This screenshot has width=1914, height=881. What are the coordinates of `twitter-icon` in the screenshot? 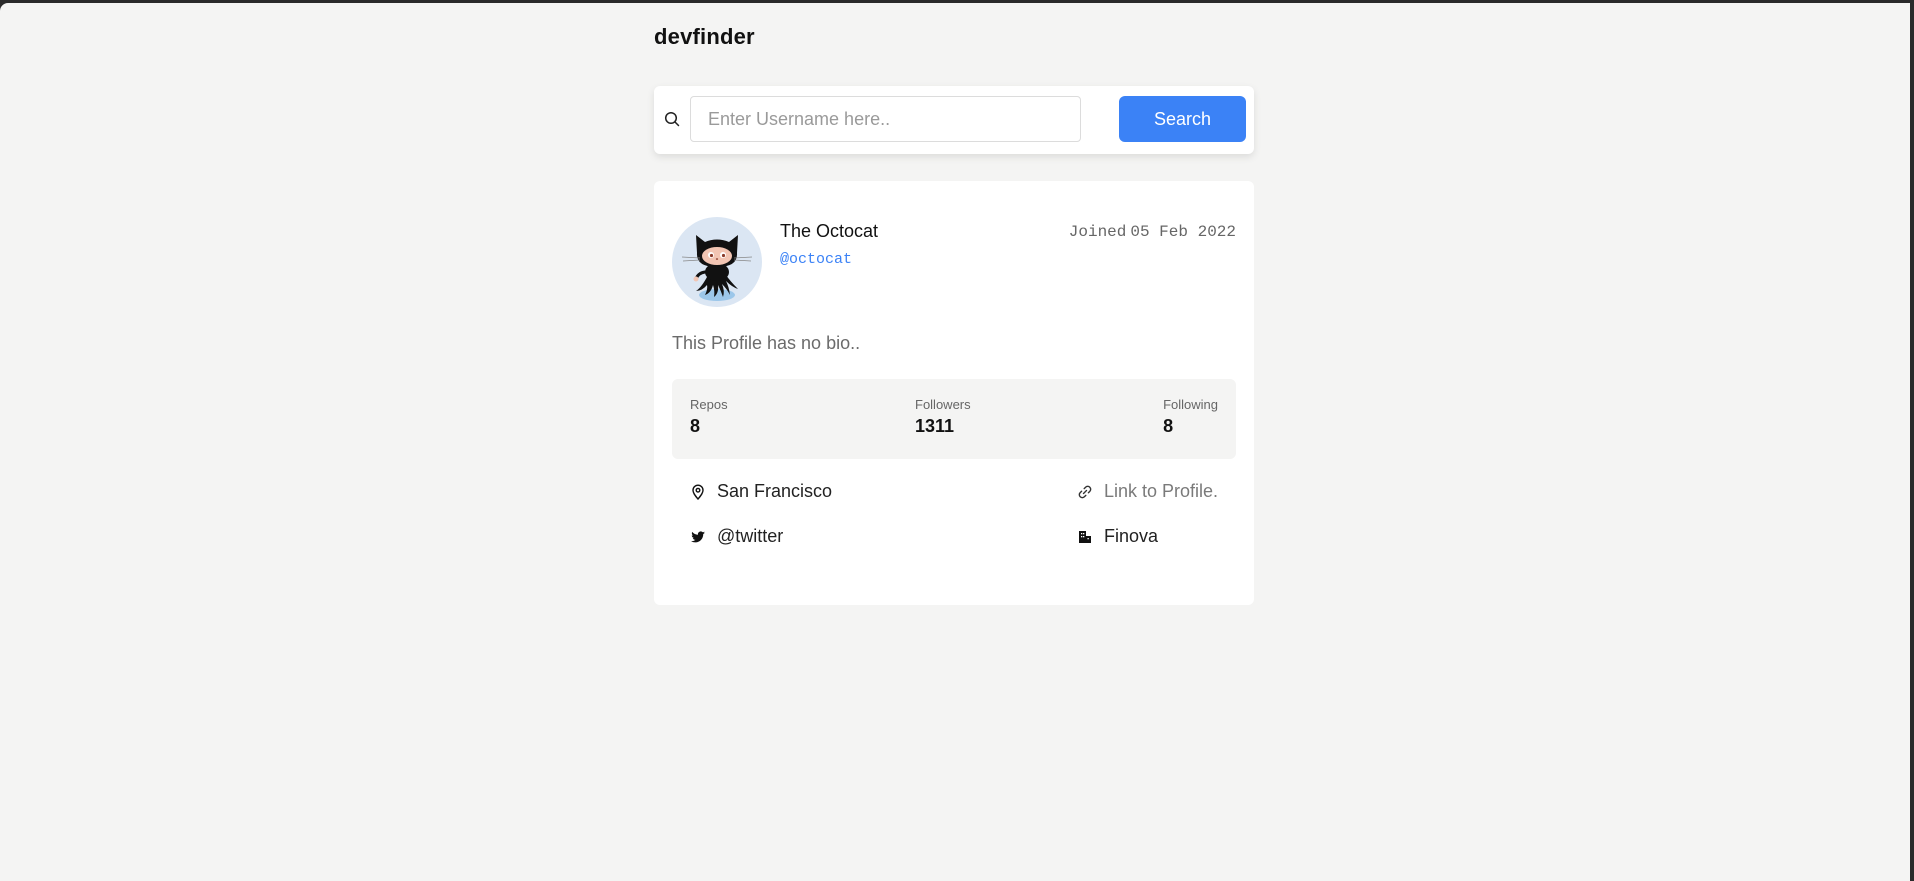 It's located at (698, 537).